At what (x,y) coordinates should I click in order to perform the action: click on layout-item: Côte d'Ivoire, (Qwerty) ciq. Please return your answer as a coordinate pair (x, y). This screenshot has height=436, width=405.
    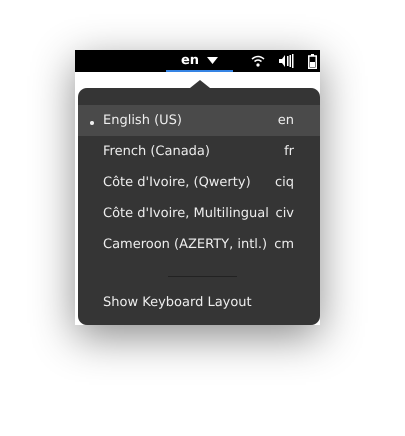
    Looking at the image, I should click on (199, 182).